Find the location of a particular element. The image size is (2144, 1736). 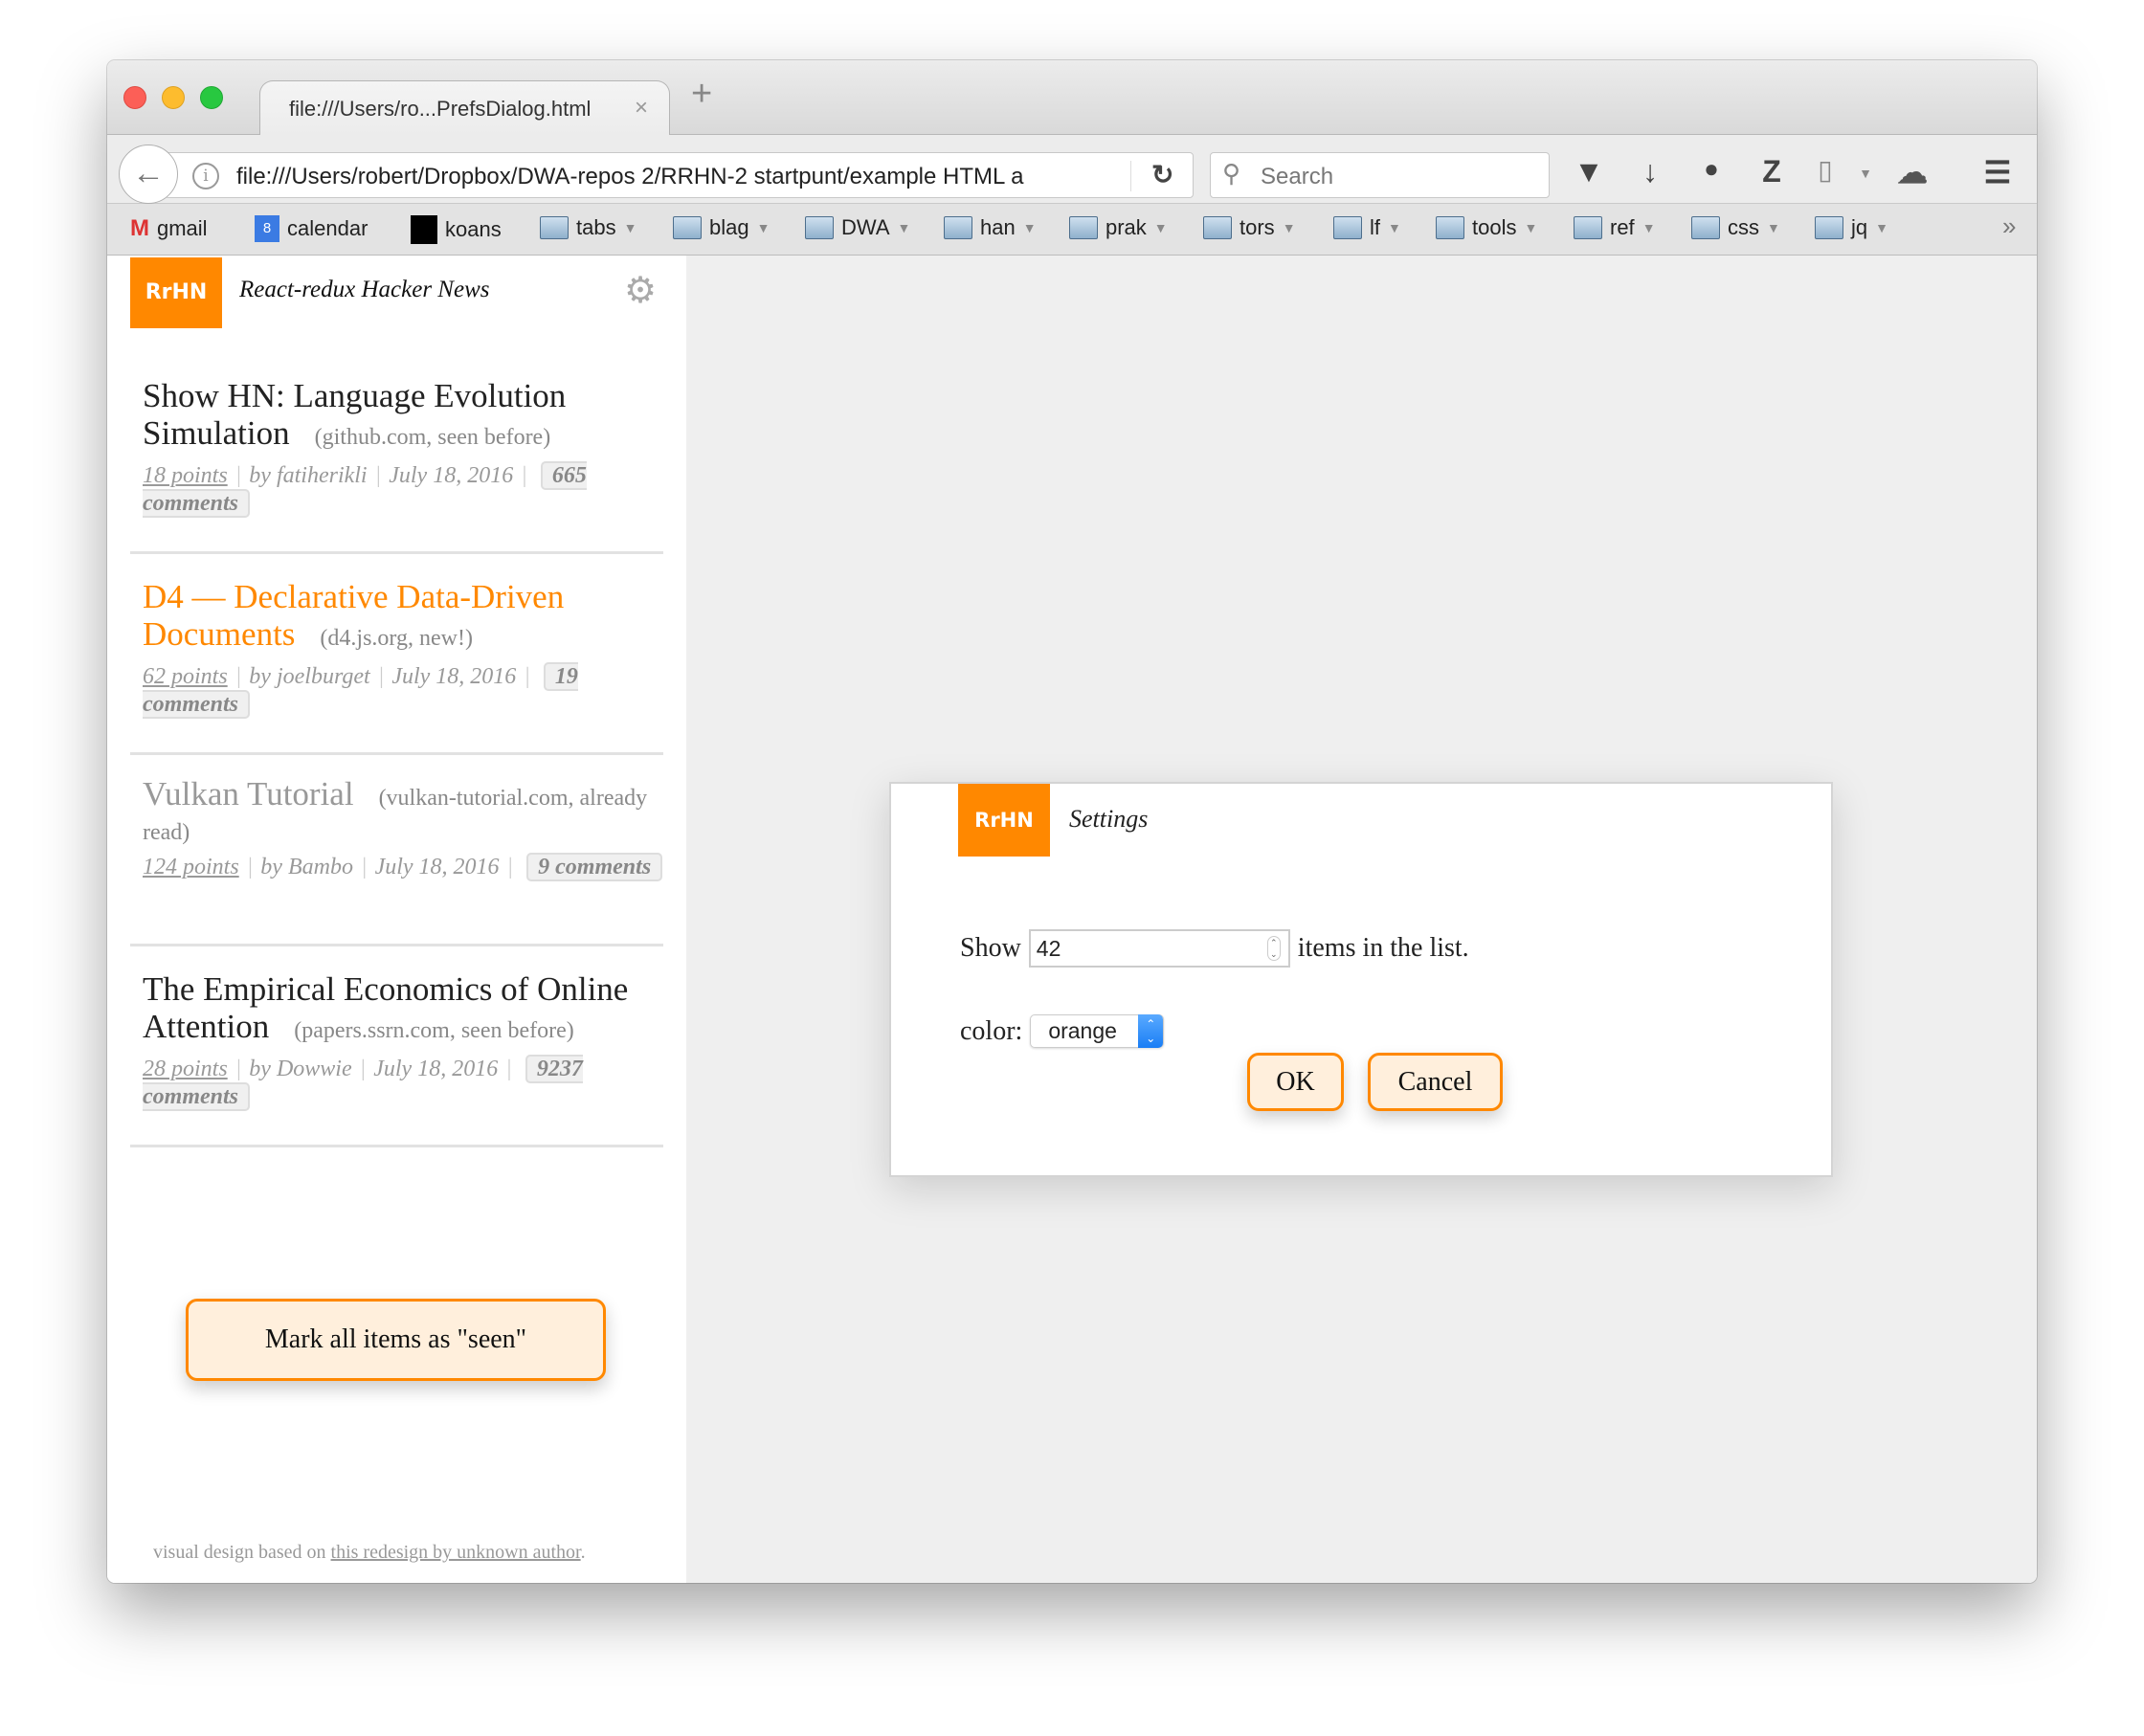

footer-text: visual design based on is located at coordinates (242, 1552).